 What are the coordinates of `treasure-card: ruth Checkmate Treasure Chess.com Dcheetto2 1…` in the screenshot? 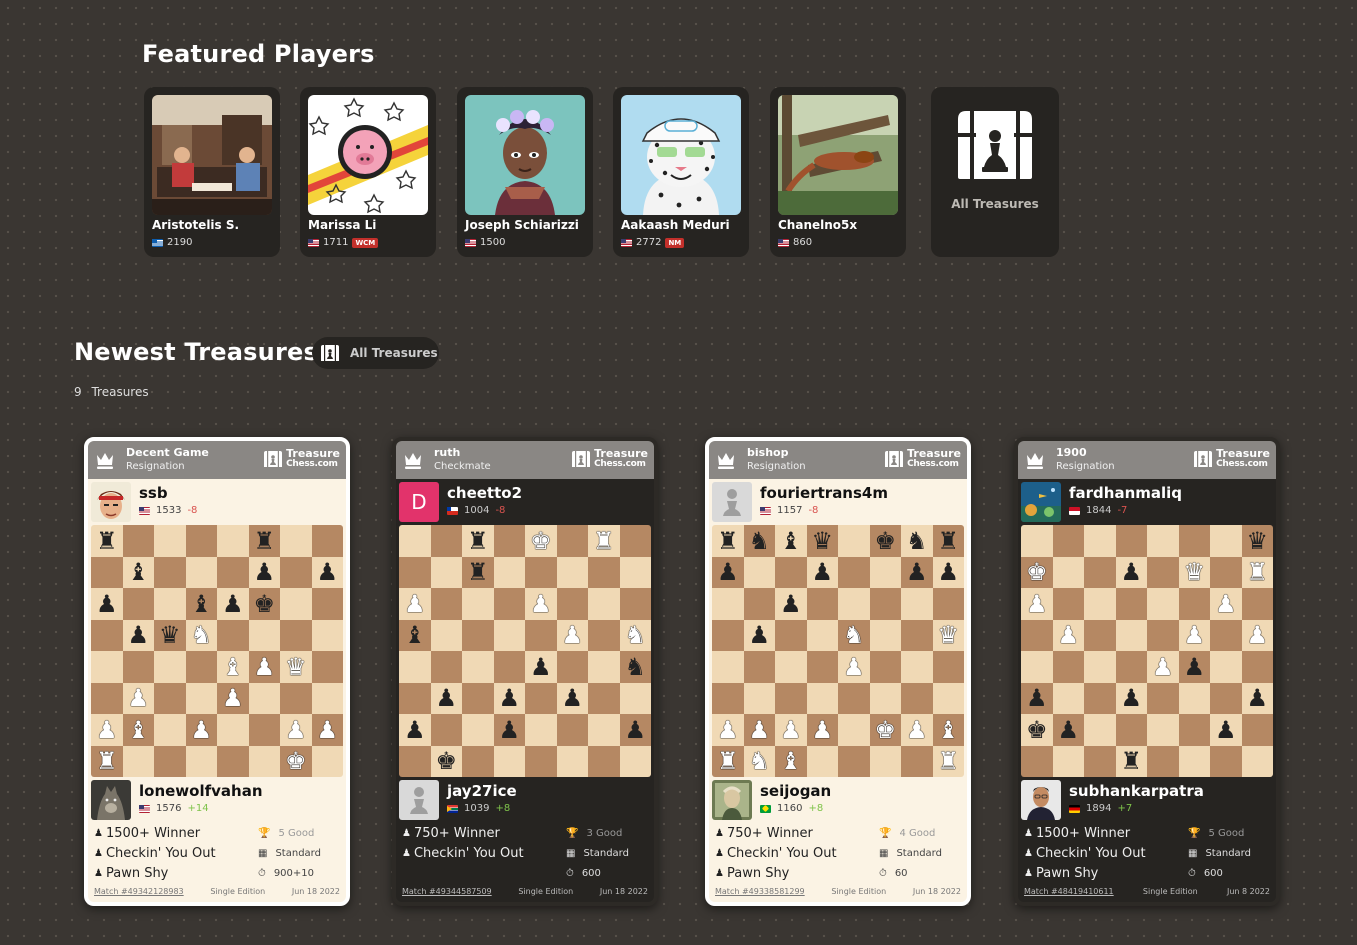 It's located at (525, 671).